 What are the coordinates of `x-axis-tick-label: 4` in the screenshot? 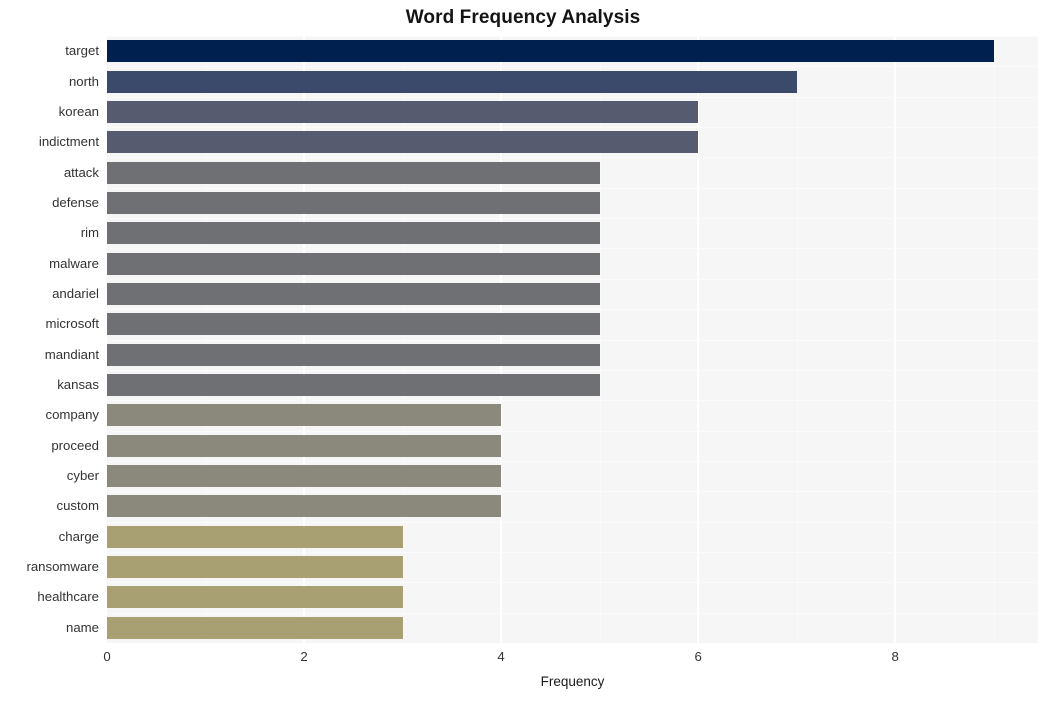 It's located at (501, 656).